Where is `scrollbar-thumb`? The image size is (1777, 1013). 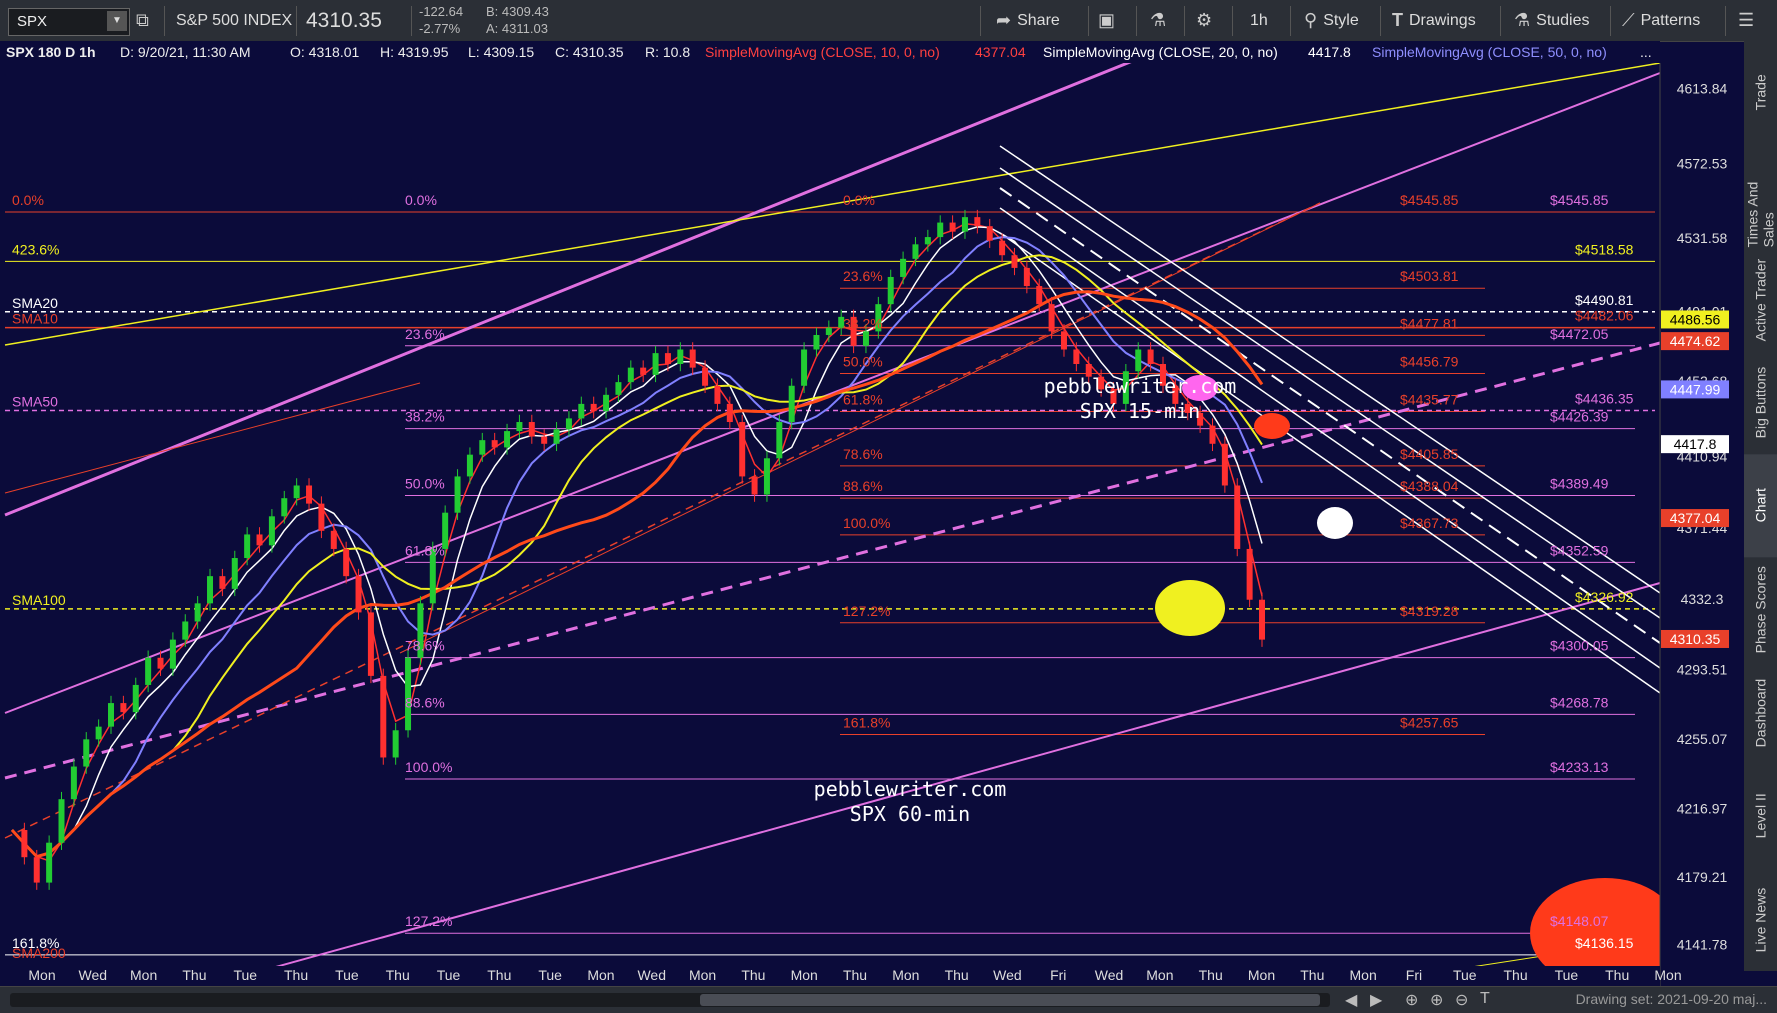
scrollbar-thumb is located at coordinates (1010, 1000).